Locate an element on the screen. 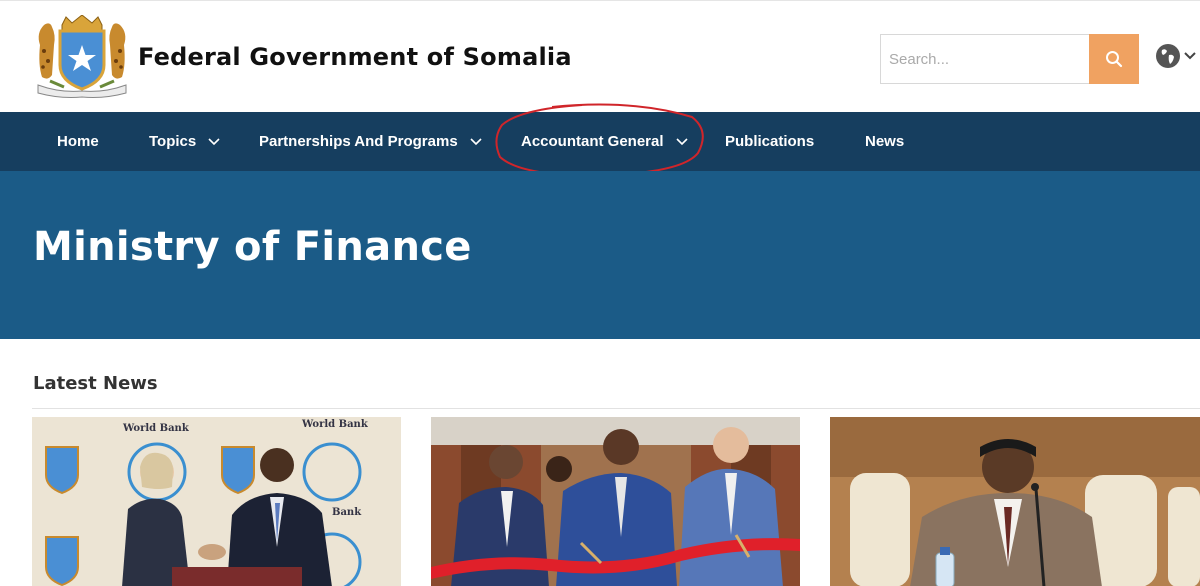 This screenshot has height=586, width=1200. somalia-coat-of-arms-logo is located at coordinates (82, 57).